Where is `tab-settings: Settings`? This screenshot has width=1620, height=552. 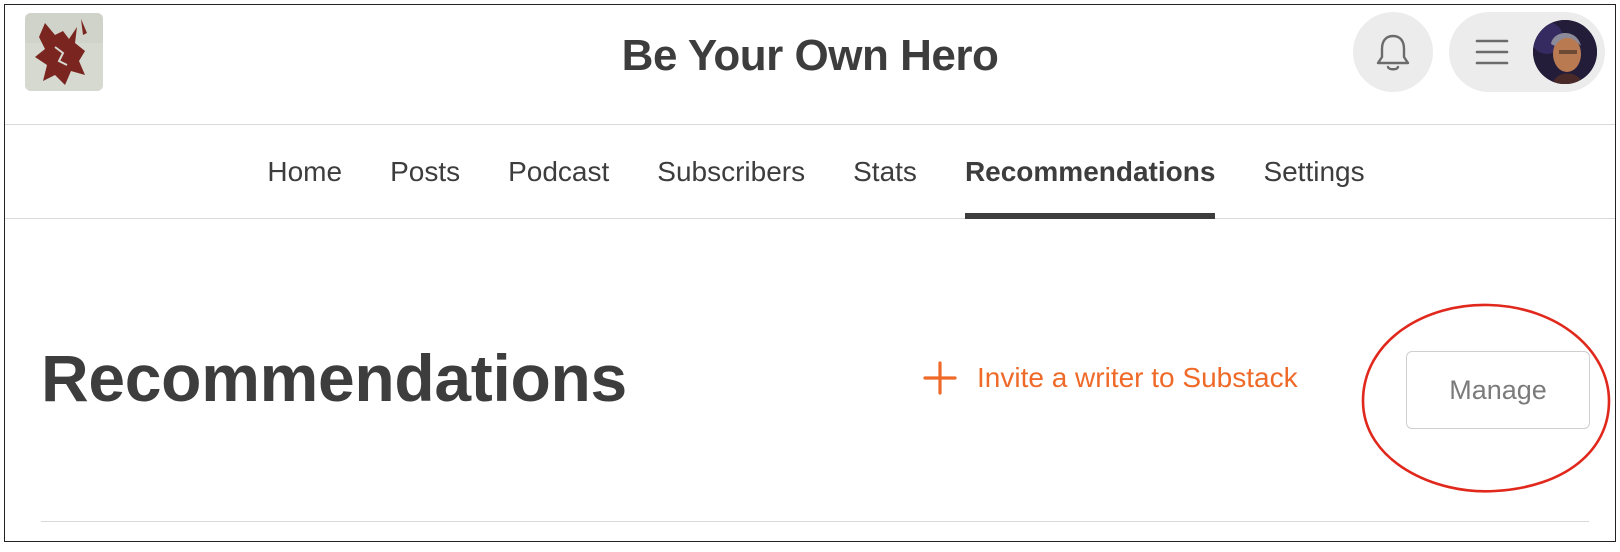
tab-settings: Settings is located at coordinates (1313, 172).